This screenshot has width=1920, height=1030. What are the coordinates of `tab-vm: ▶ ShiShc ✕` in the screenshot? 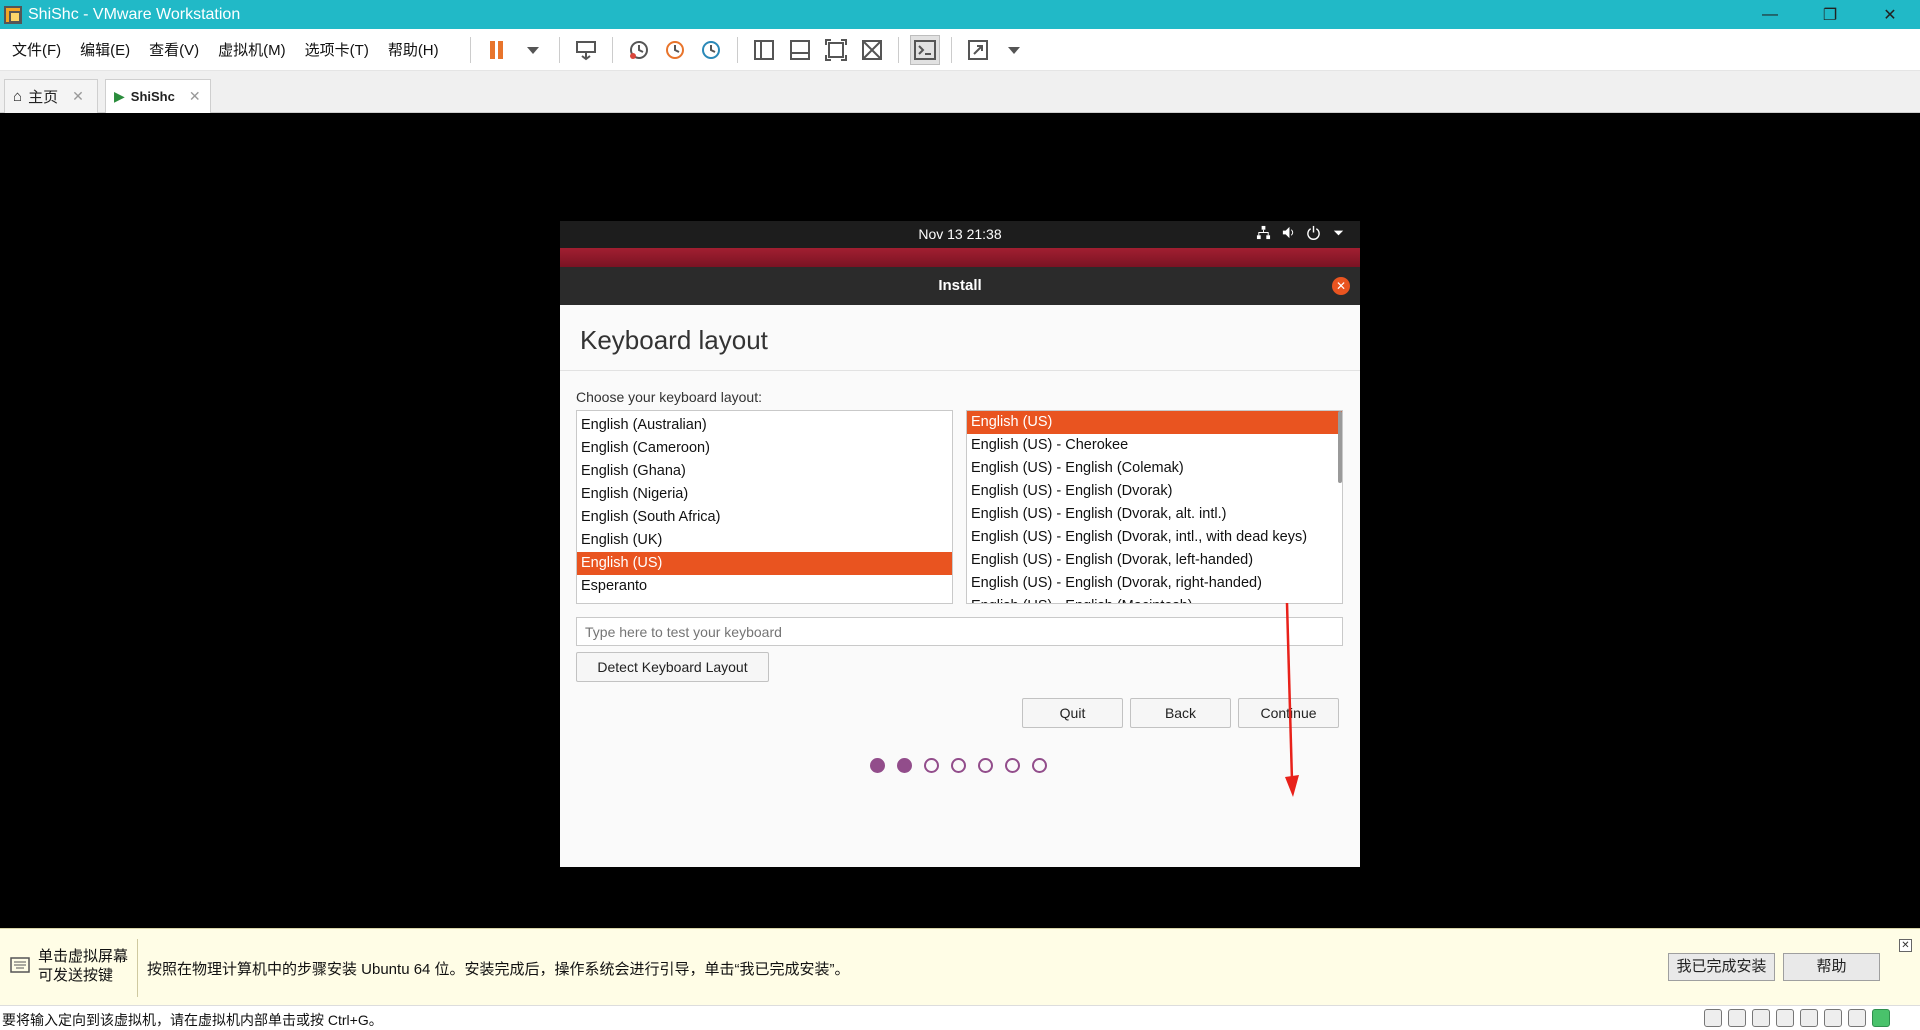 It's located at (158, 96).